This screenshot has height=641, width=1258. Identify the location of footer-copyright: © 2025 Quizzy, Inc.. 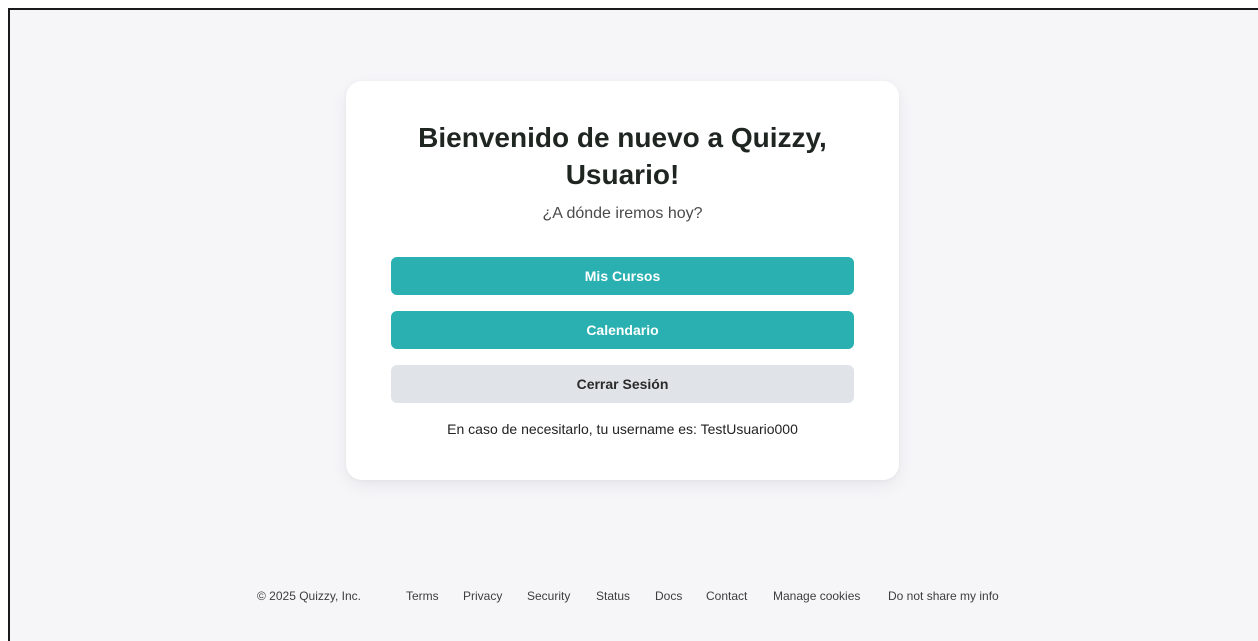
(309, 596).